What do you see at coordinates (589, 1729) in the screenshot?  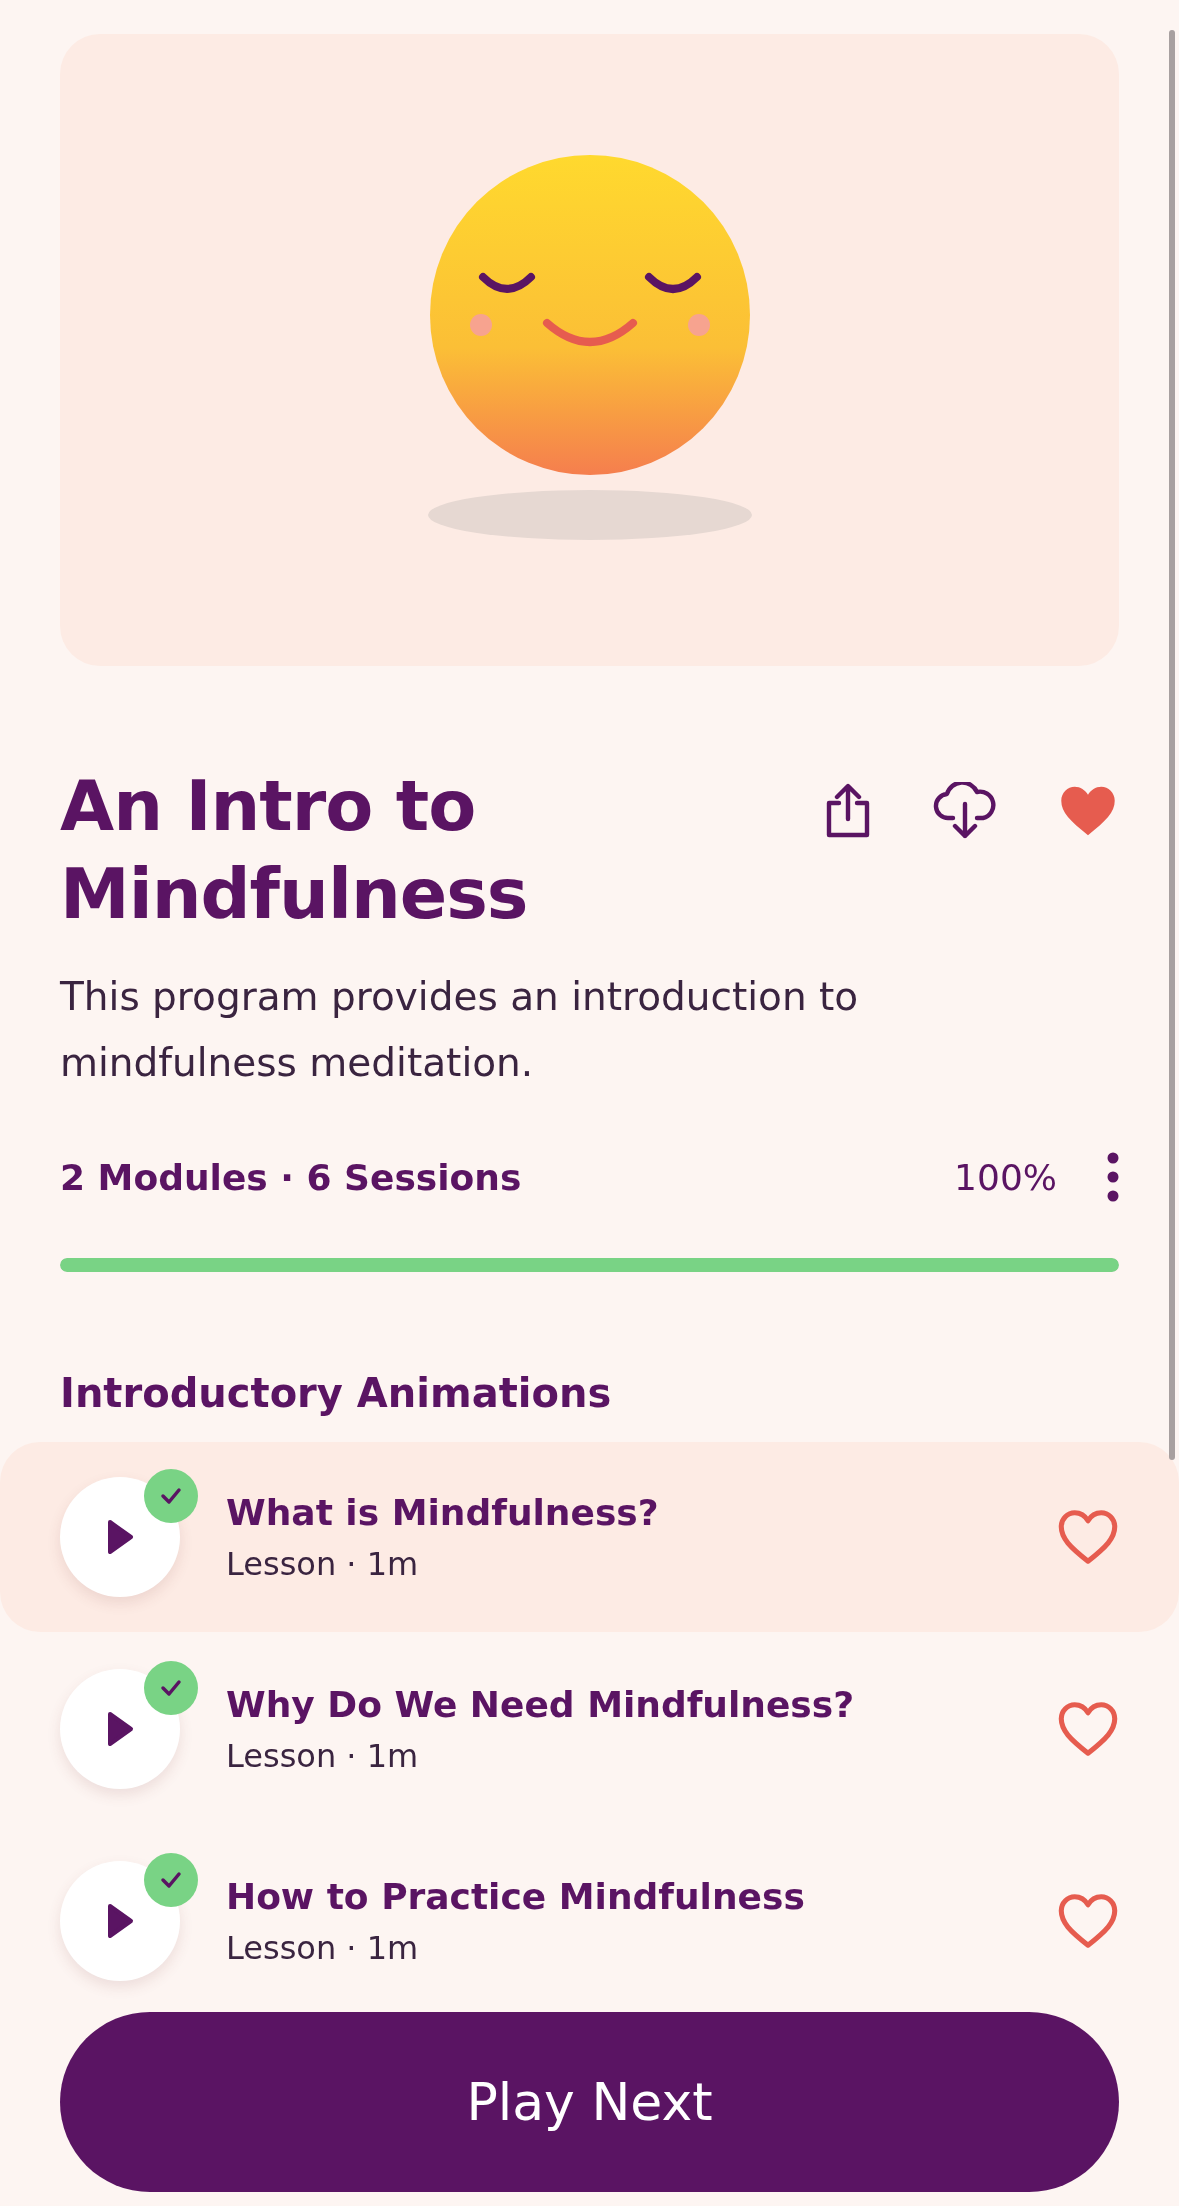 I see `lesson-row: Why Do We Need Mindfulness? Lesson · 1m` at bounding box center [589, 1729].